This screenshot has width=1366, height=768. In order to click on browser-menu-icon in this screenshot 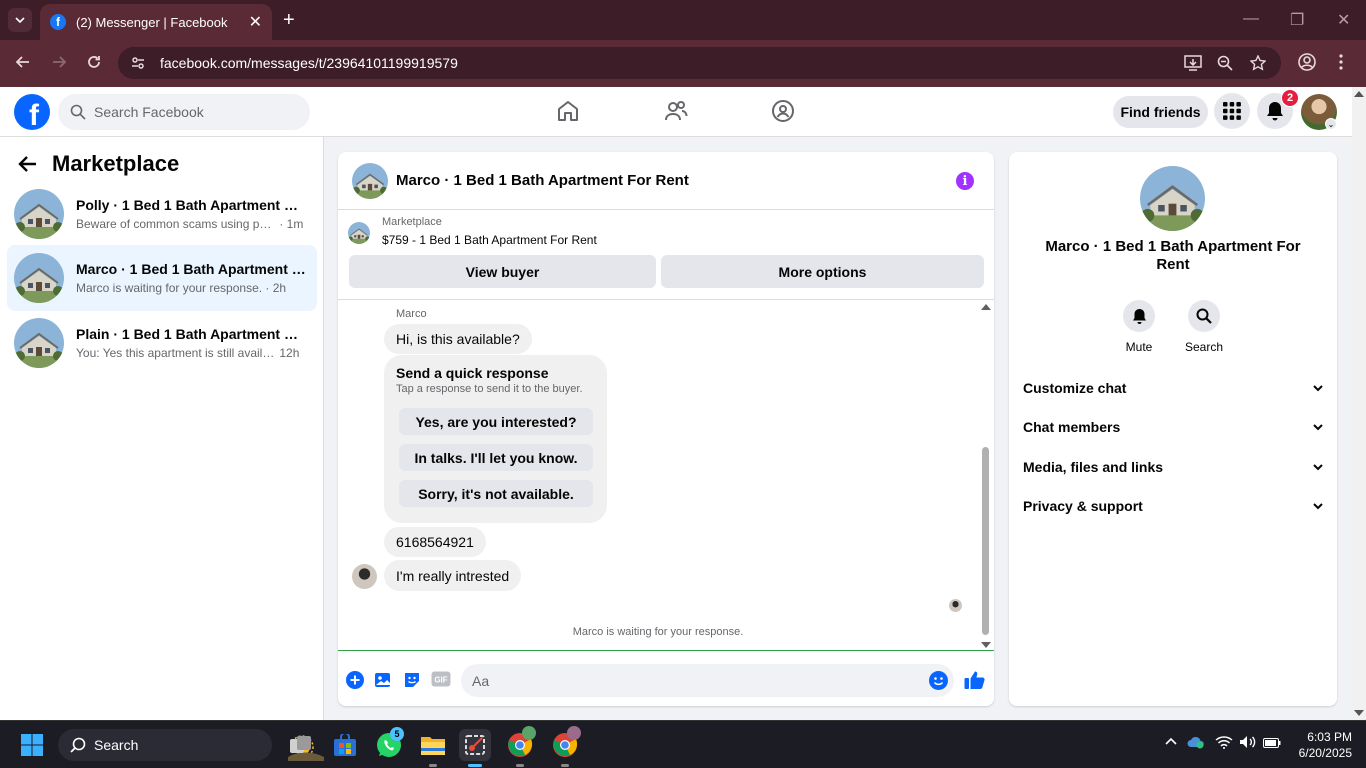, I will do `click(1341, 62)`.